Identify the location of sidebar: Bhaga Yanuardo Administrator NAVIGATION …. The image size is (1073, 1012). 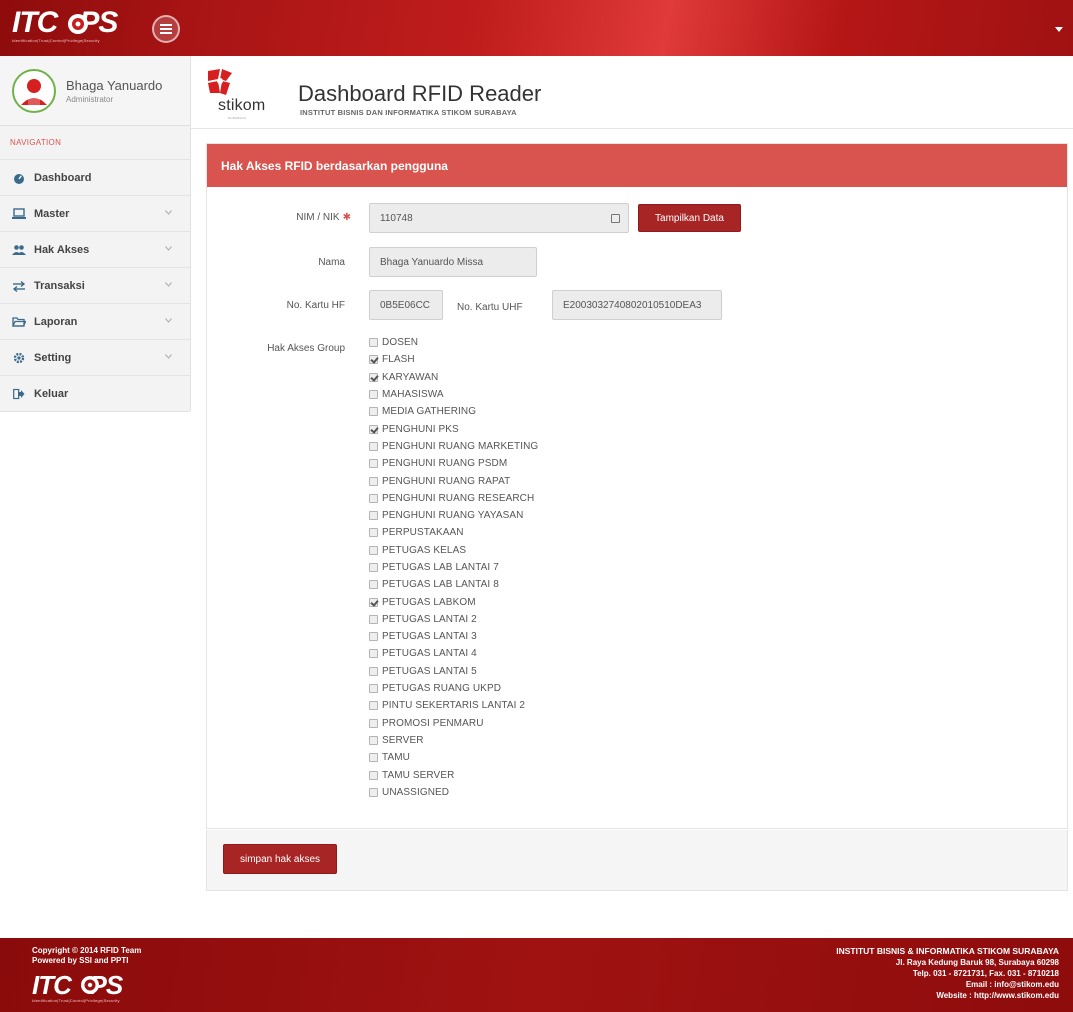
(95, 234).